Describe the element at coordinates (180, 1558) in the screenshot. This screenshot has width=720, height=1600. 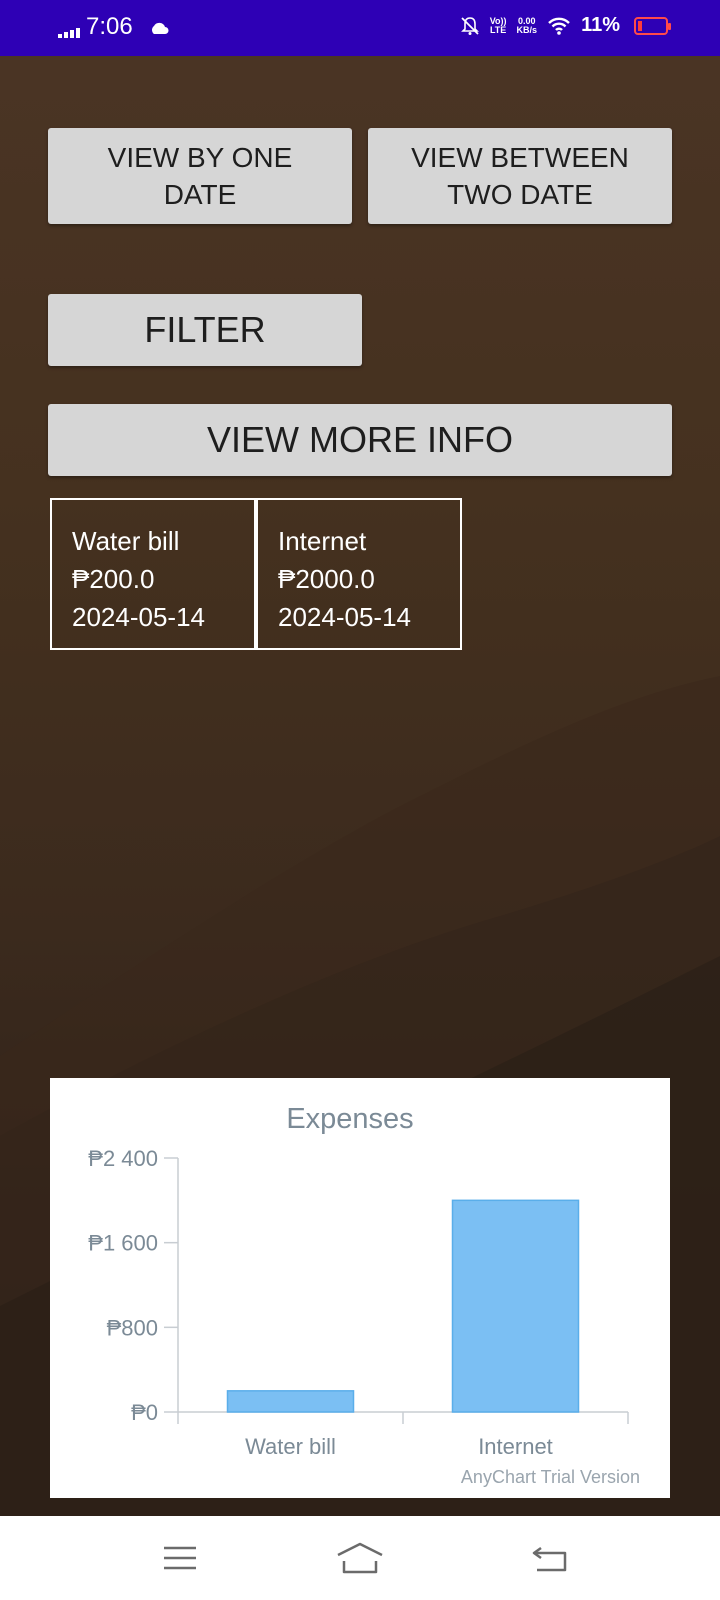
I see `menu-icon` at that location.